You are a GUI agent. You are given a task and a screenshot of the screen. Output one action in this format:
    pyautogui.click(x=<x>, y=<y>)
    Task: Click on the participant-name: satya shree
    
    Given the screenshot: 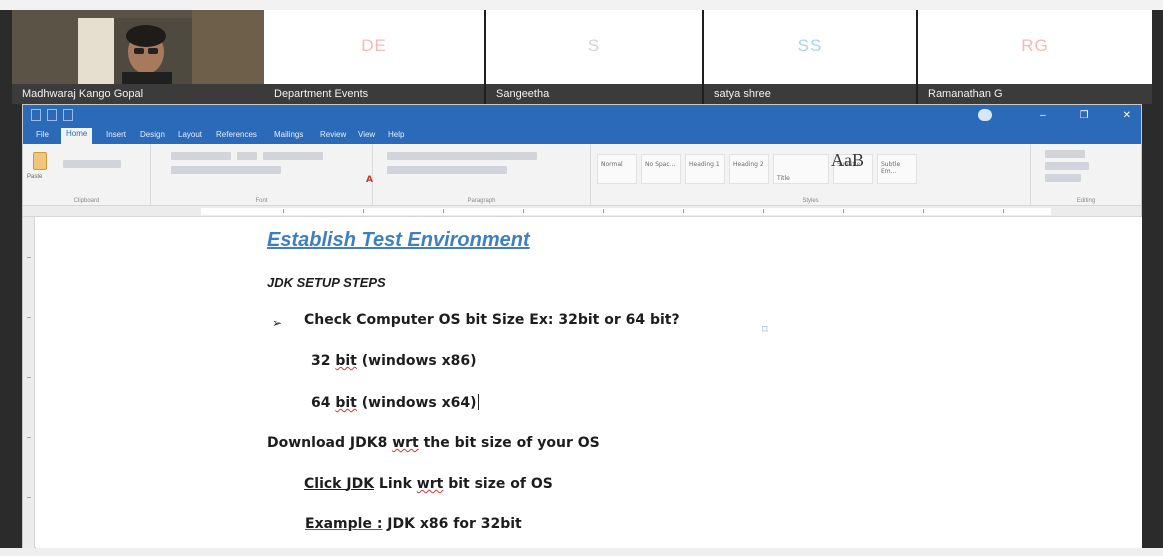 What is the action you would take?
    pyautogui.click(x=810, y=94)
    